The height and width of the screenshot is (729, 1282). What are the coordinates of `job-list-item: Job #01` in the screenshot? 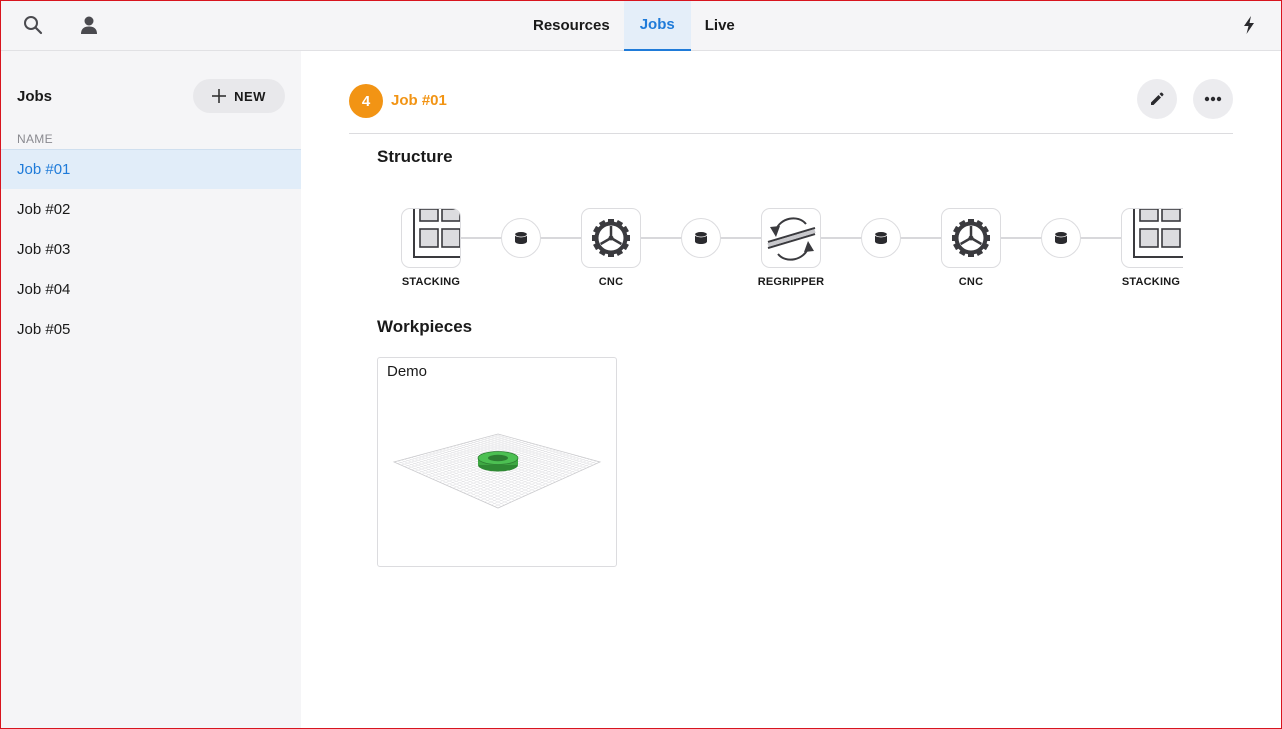 It's located at (150, 169).